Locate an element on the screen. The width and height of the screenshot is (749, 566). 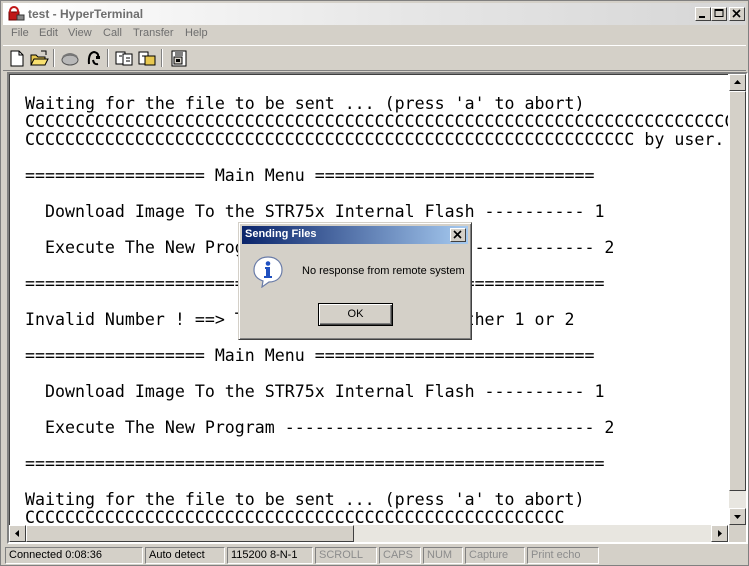
disconnect-icon is located at coordinates (94, 58).